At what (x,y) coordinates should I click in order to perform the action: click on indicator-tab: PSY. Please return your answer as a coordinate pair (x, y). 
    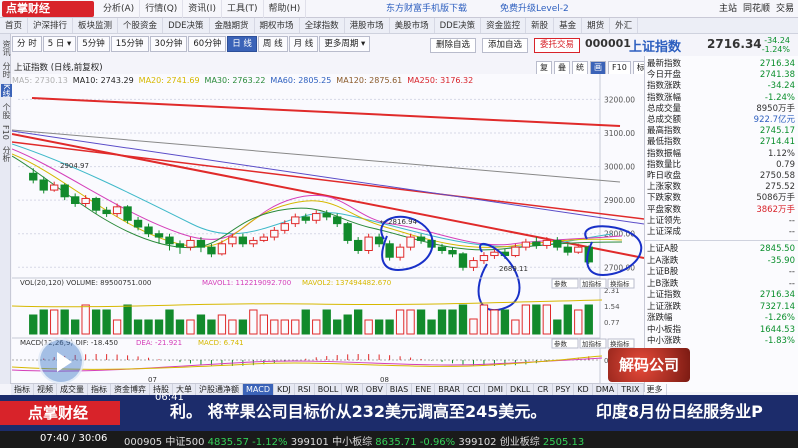
    Looking at the image, I should click on (564, 389).